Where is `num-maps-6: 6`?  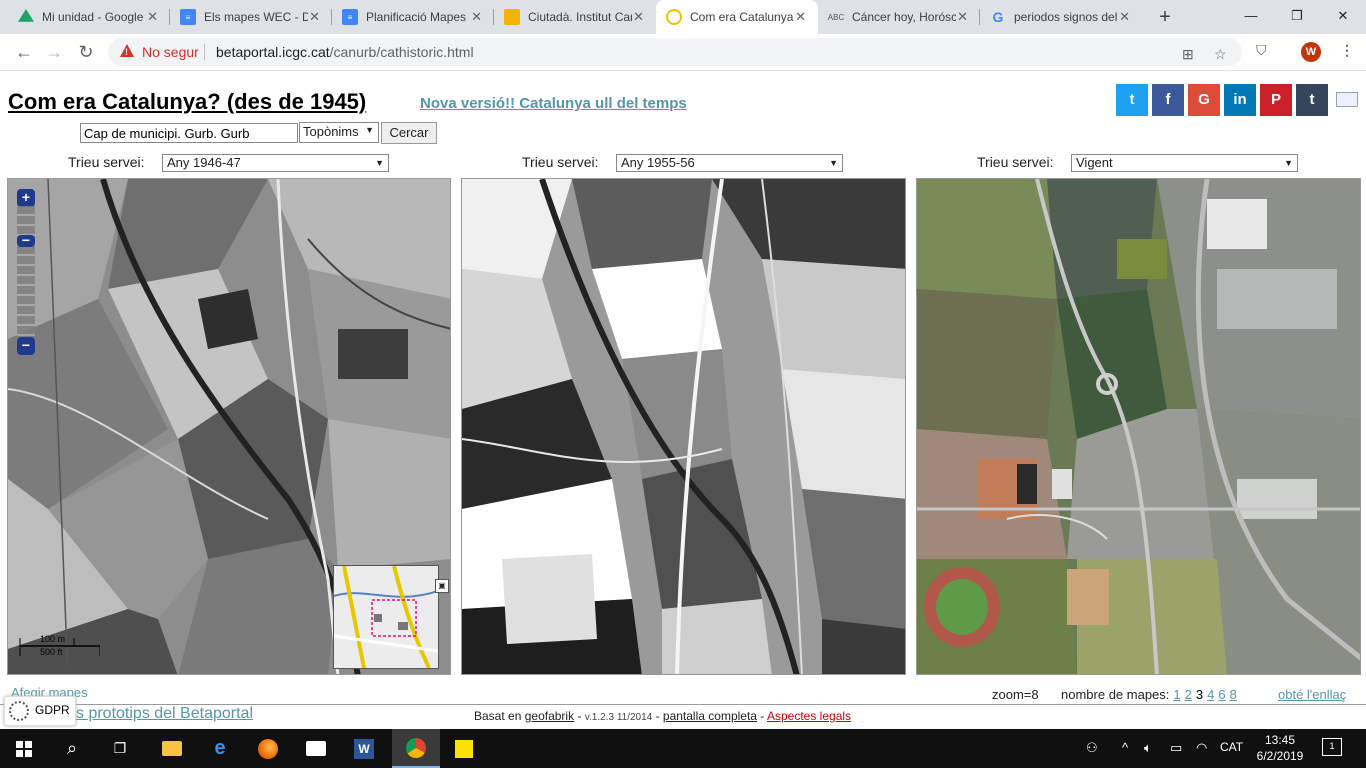
num-maps-6: 6 is located at coordinates (1221, 694).